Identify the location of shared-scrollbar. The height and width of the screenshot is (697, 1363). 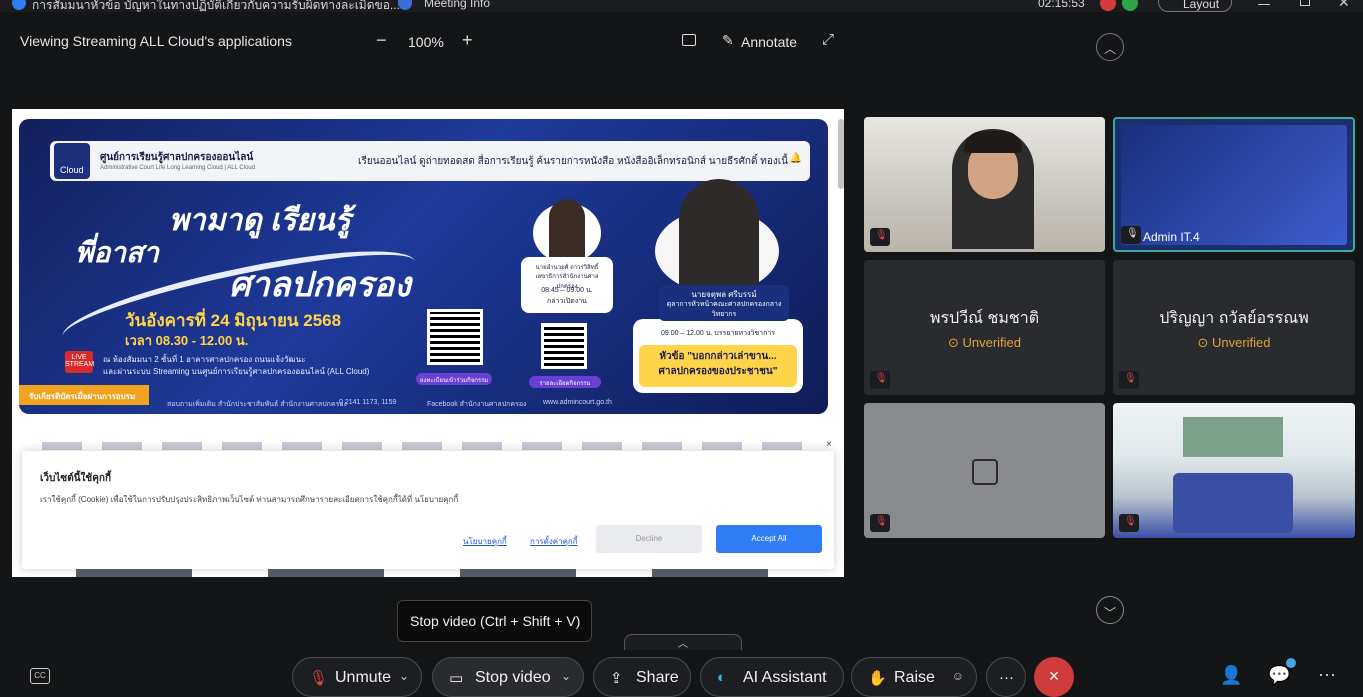
(841, 154).